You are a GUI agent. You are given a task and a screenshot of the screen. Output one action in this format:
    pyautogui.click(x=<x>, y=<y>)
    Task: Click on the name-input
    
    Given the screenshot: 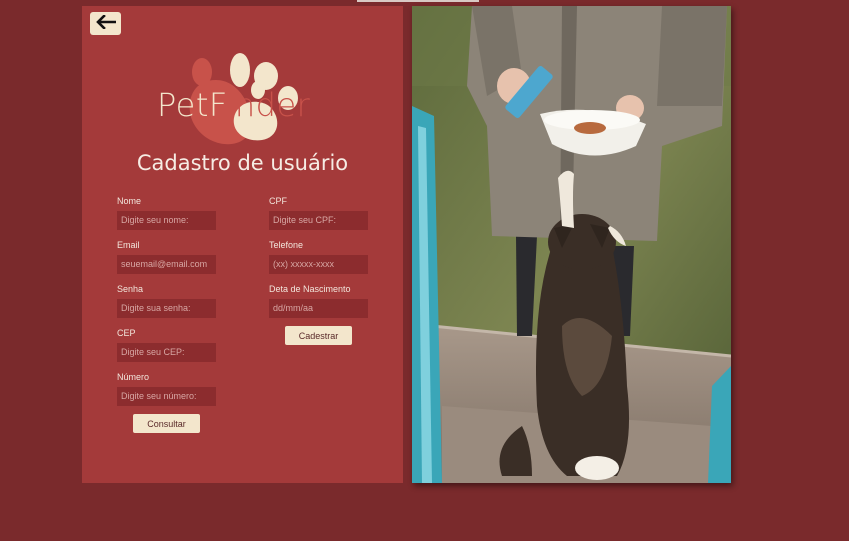 What is the action you would take?
    pyautogui.click(x=166, y=220)
    